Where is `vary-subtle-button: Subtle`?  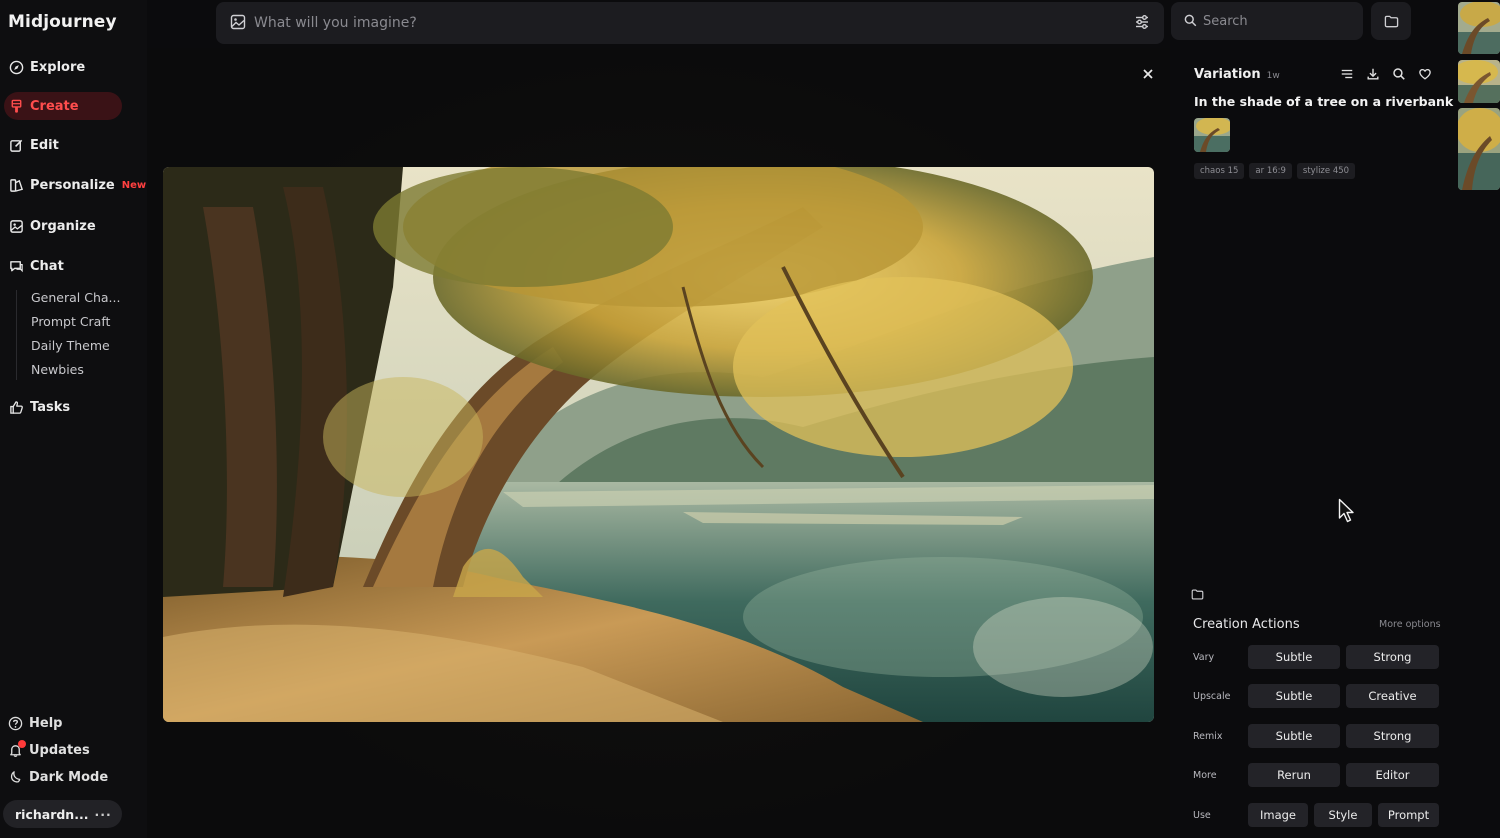 vary-subtle-button: Subtle is located at coordinates (1294, 657).